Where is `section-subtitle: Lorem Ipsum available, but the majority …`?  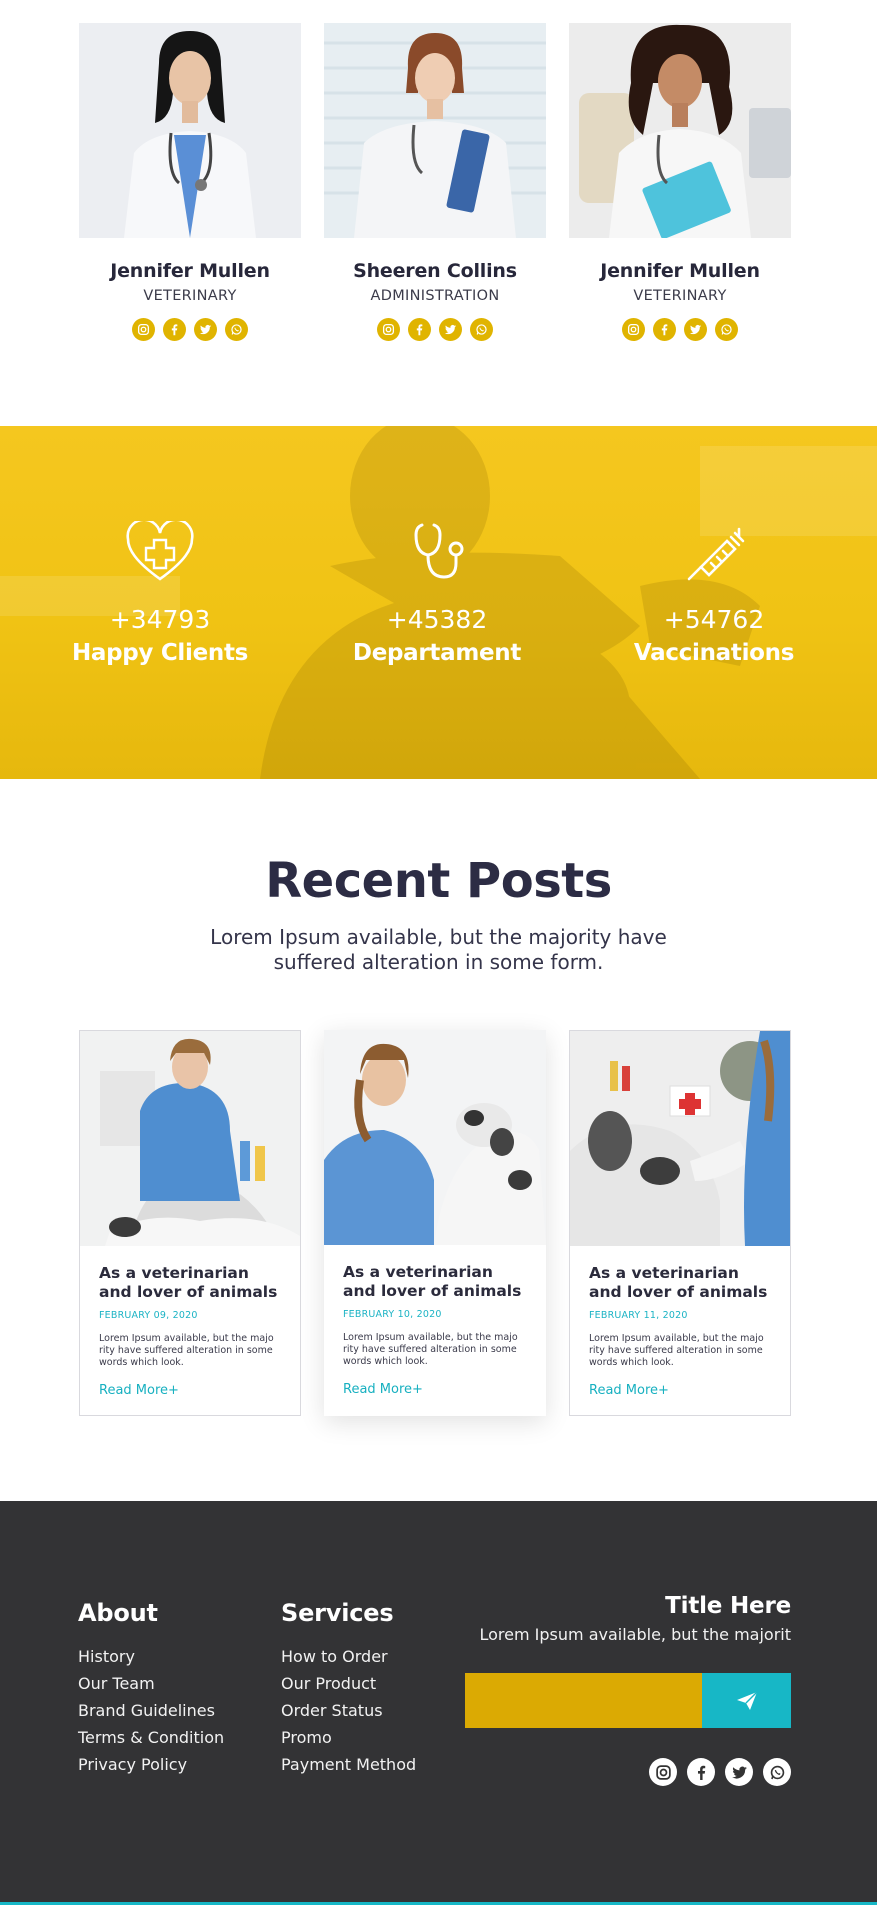 section-subtitle: Lorem Ipsum available, but the majority … is located at coordinates (438, 949).